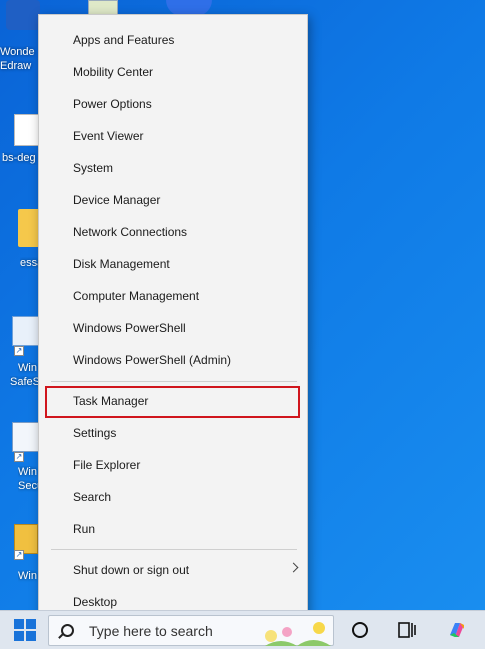  I want to click on menu-item-search: Search, so click(173, 497).